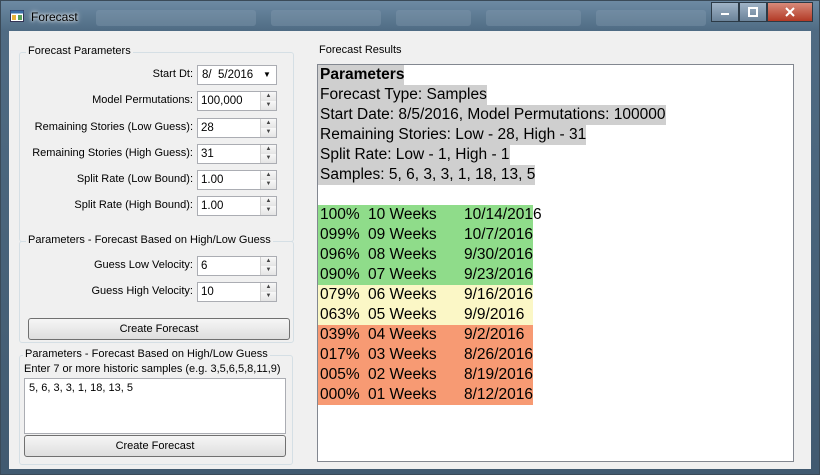 The width and height of the screenshot is (820, 475). Describe the element at coordinates (155, 446) in the screenshot. I see `create-forecast-samples-button: Create Forecast` at that location.